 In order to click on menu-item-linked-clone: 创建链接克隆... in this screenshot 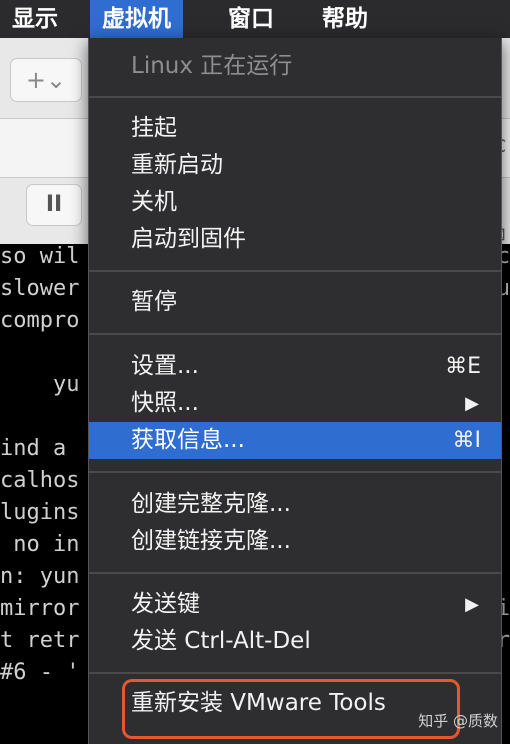, I will do `click(295, 541)`.